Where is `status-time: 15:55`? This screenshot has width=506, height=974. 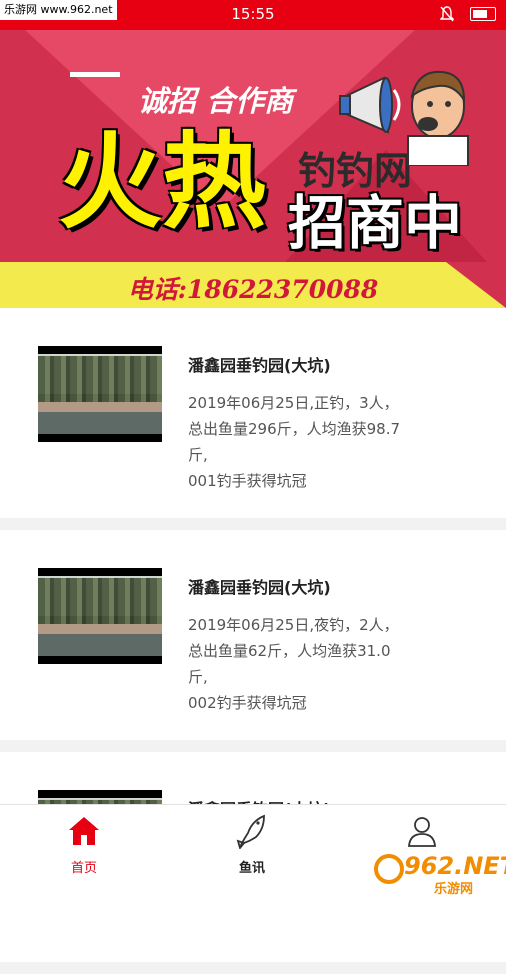
status-time: 15:55 is located at coordinates (253, 14).